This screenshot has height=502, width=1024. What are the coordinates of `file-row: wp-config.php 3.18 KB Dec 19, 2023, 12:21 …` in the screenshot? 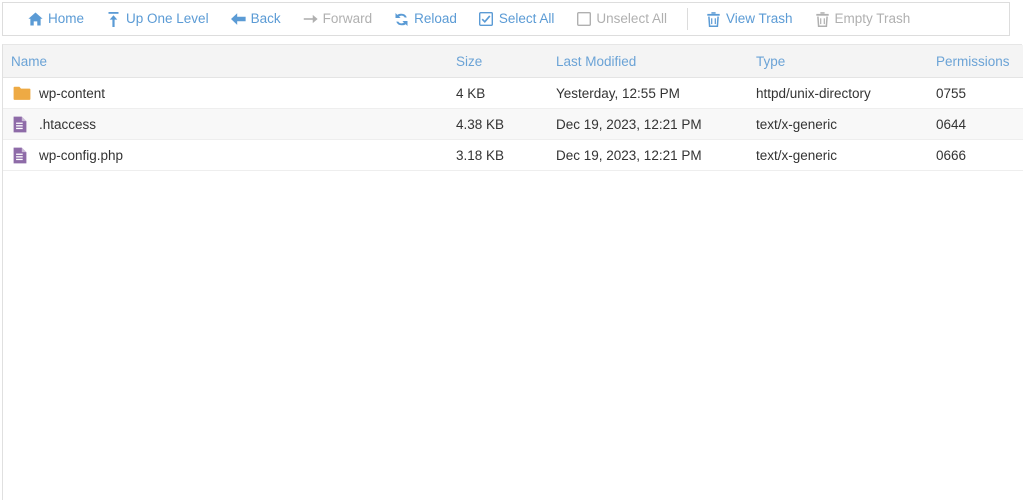 It's located at (513, 155).